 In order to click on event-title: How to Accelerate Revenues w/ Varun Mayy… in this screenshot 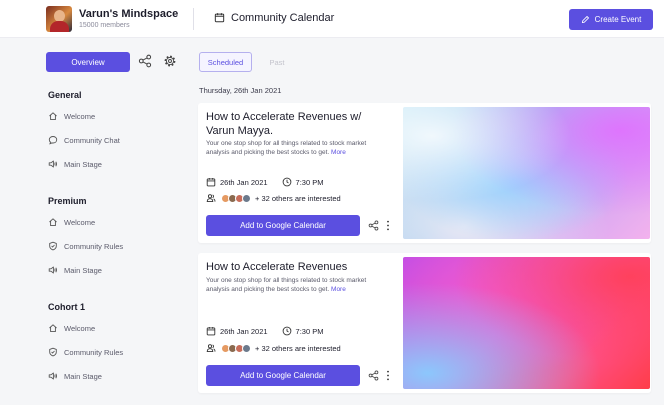, I will do `click(298, 124)`.